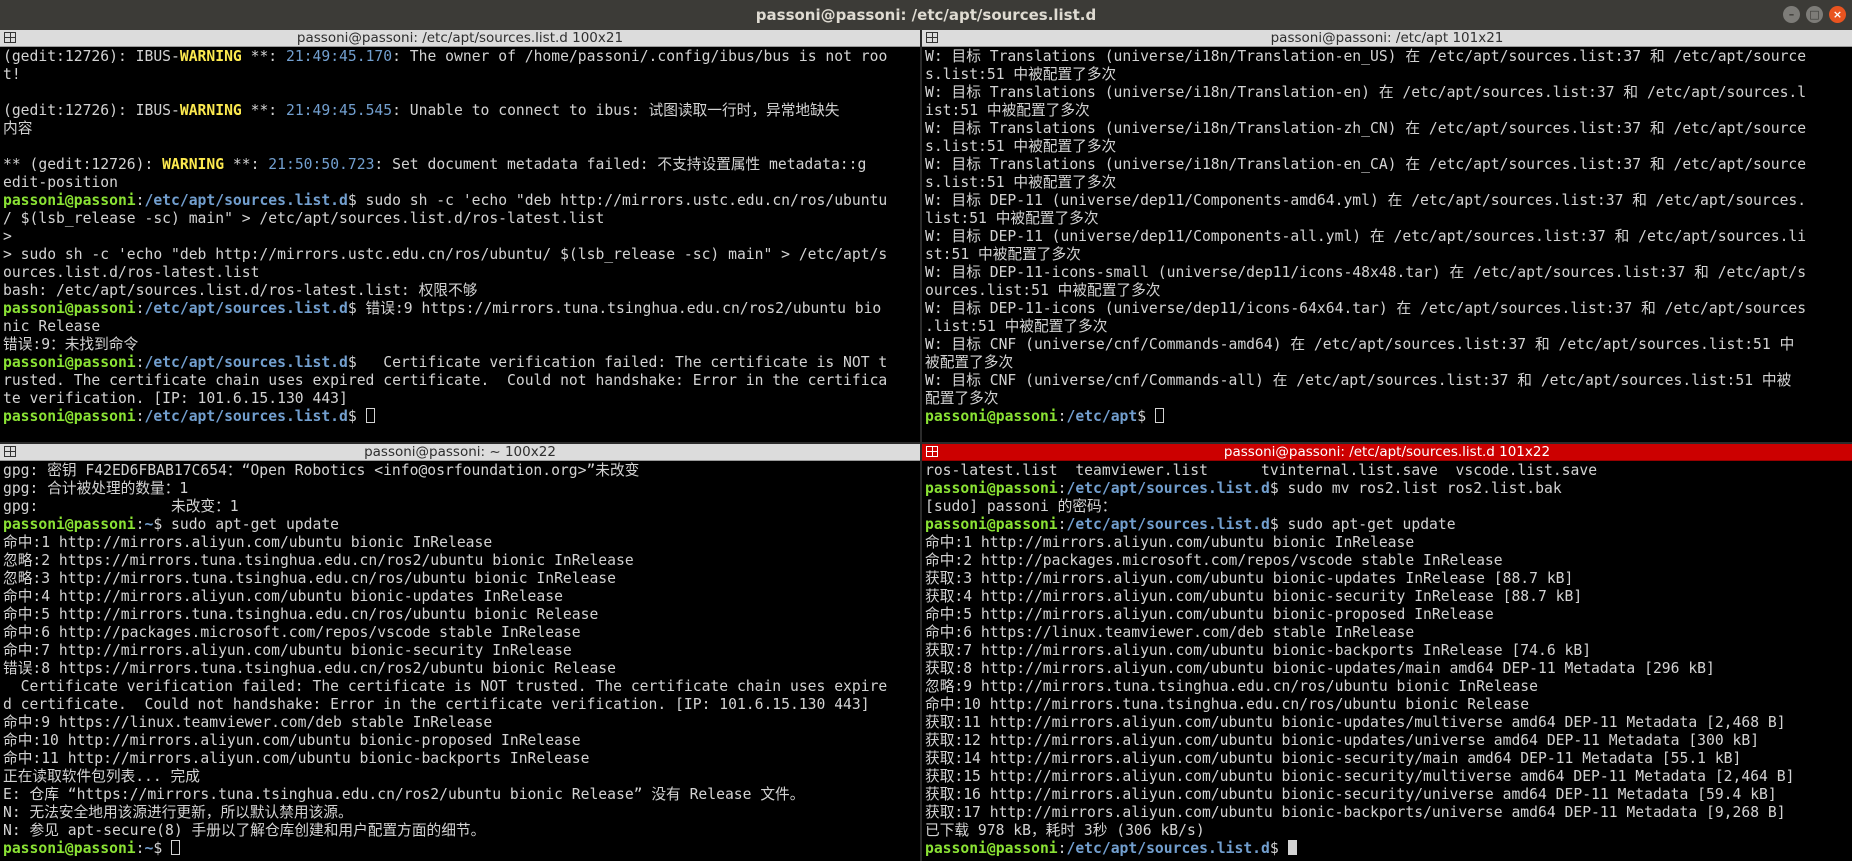 The height and width of the screenshot is (861, 1852). What do you see at coordinates (1003, 254) in the screenshot?
I see `terminal-text: st:51 中被配置了多次` at bounding box center [1003, 254].